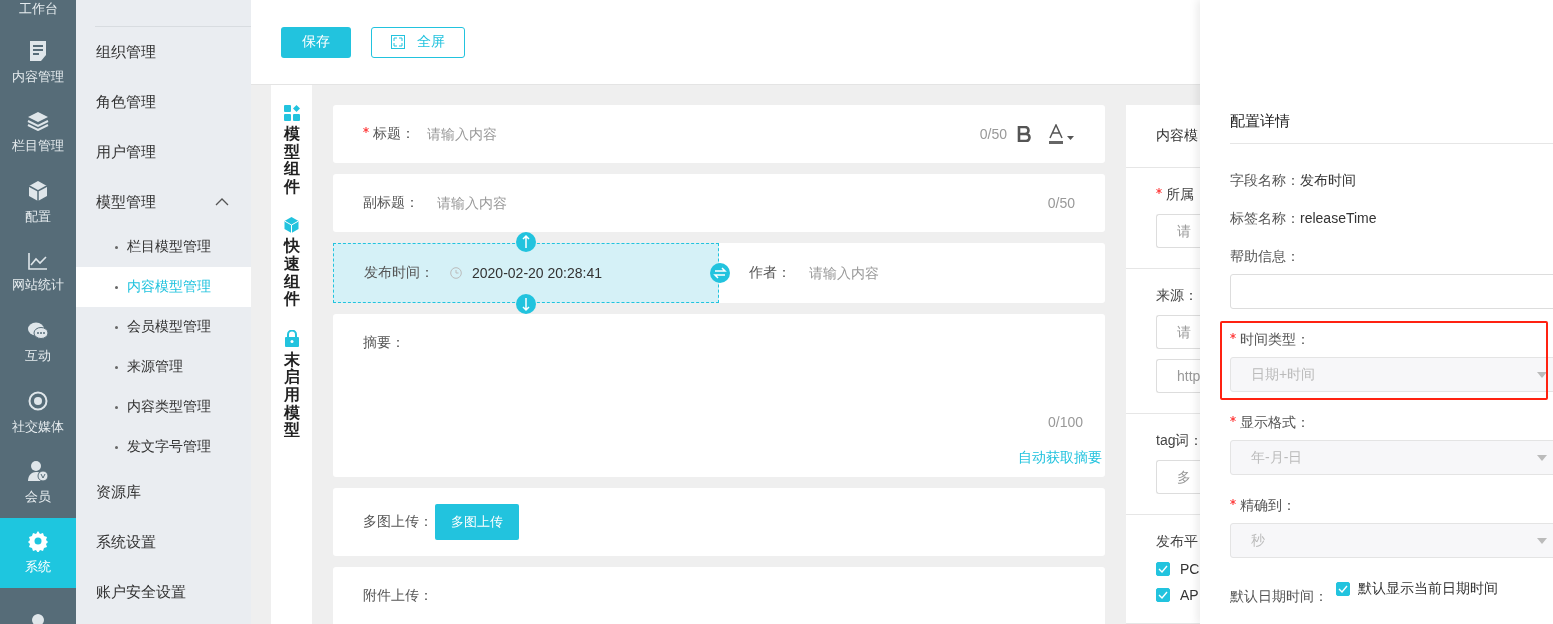 The image size is (1553, 624). Describe the element at coordinates (1177, 542) in the screenshot. I see `field-label: 发布平` at that location.